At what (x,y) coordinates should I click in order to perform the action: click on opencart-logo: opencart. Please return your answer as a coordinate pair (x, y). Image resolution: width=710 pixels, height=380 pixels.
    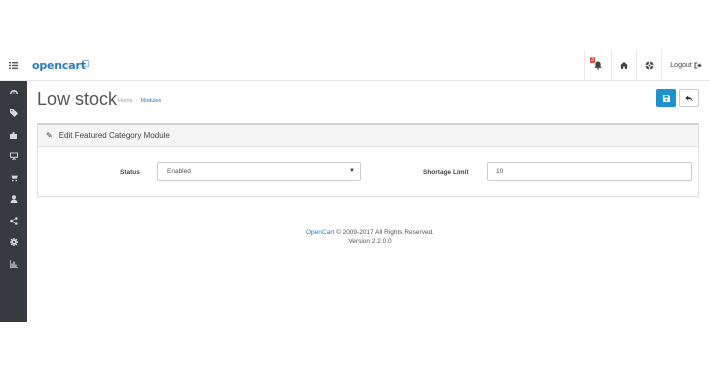
    Looking at the image, I should click on (59, 65).